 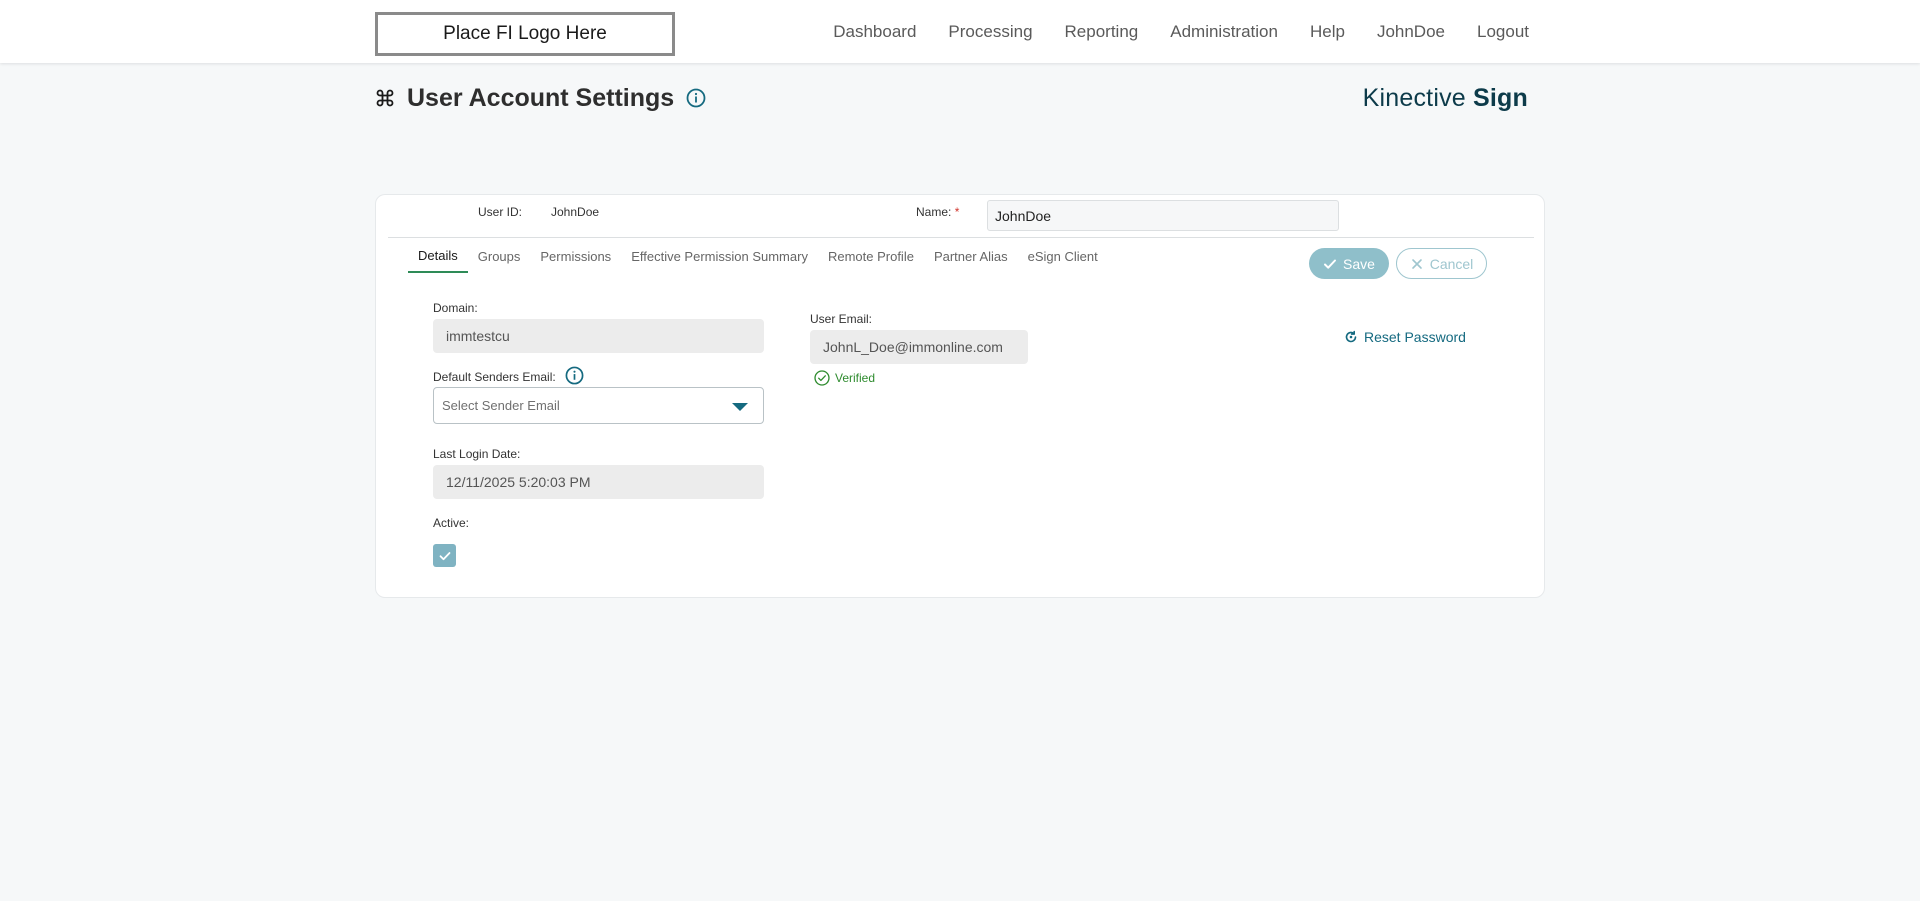 What do you see at coordinates (455, 308) in the screenshot?
I see `domain-label: Domain:` at bounding box center [455, 308].